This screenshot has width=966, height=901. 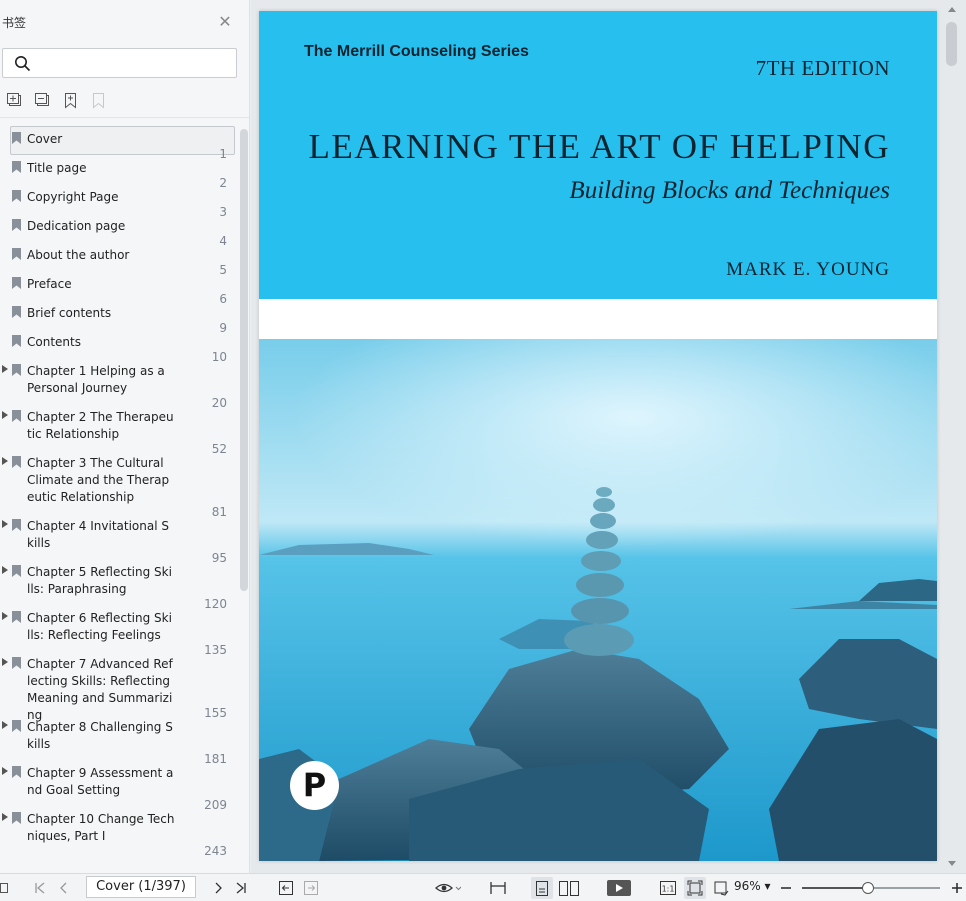 I want to click on bookmark-item: Chapter 10 Change Techniques, Part I 243, so click(x=119, y=831).